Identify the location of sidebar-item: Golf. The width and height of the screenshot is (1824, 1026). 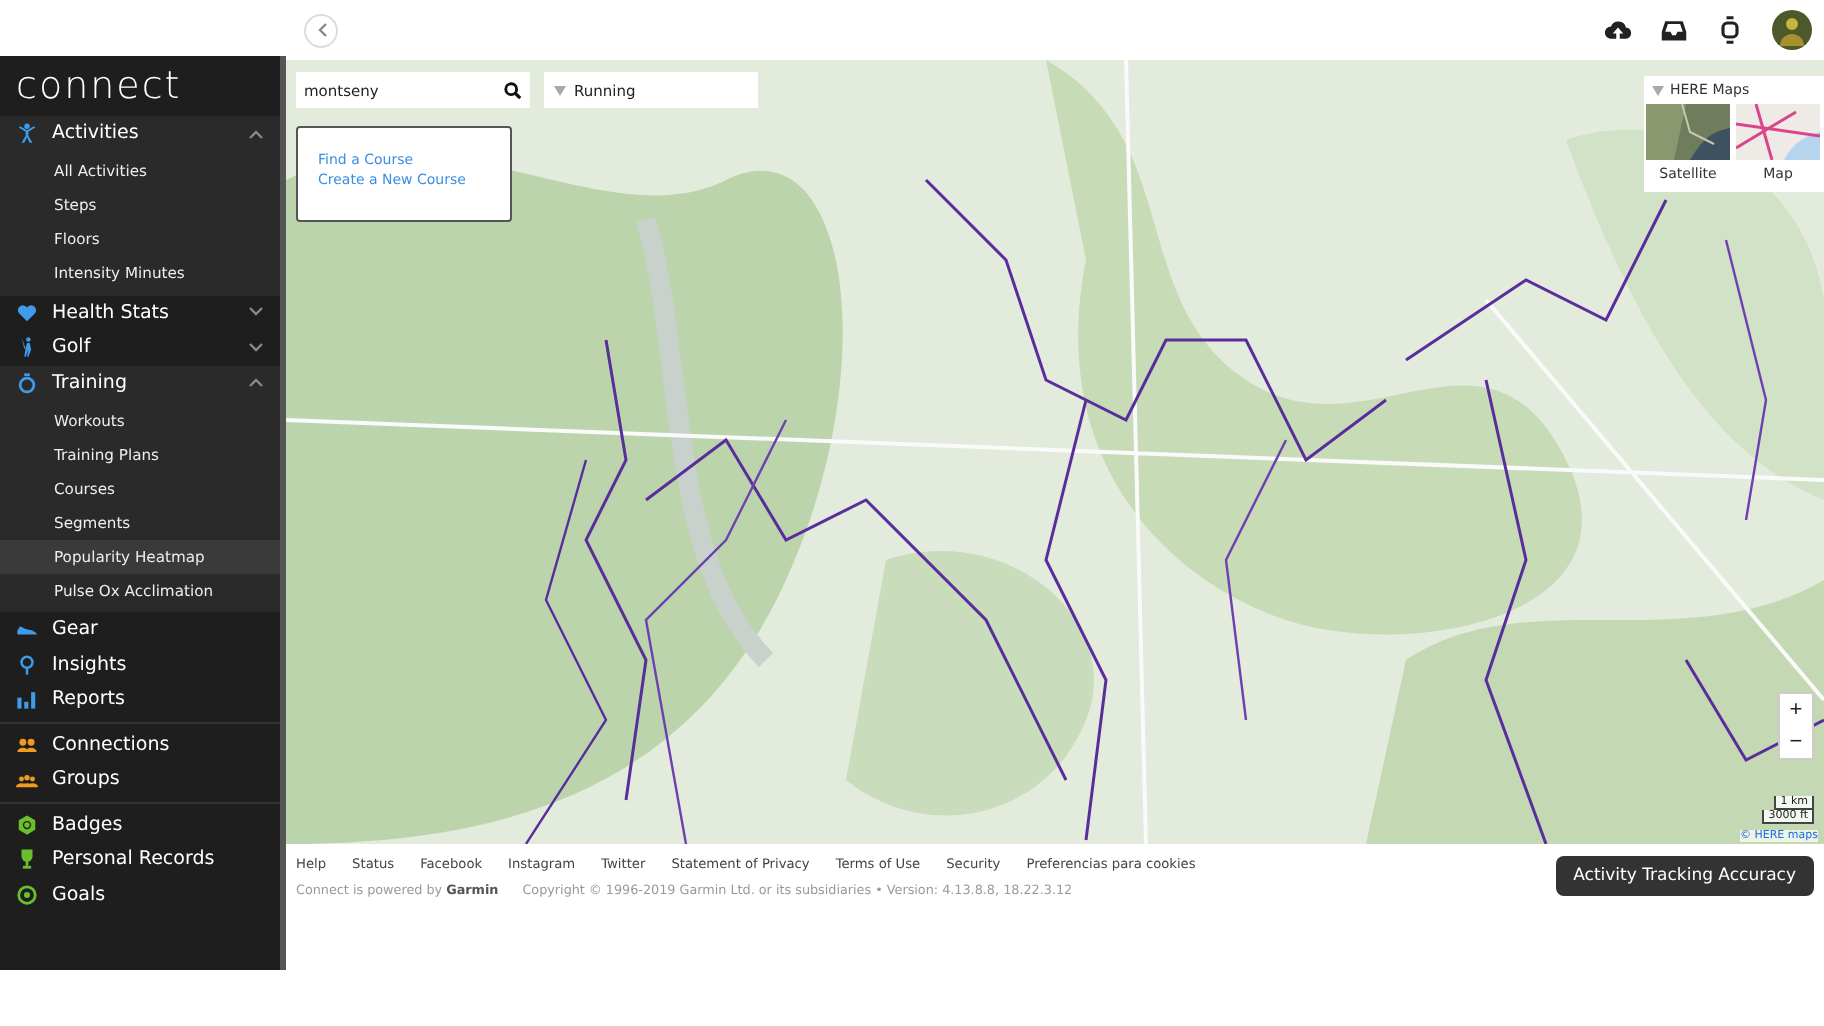
(140, 347).